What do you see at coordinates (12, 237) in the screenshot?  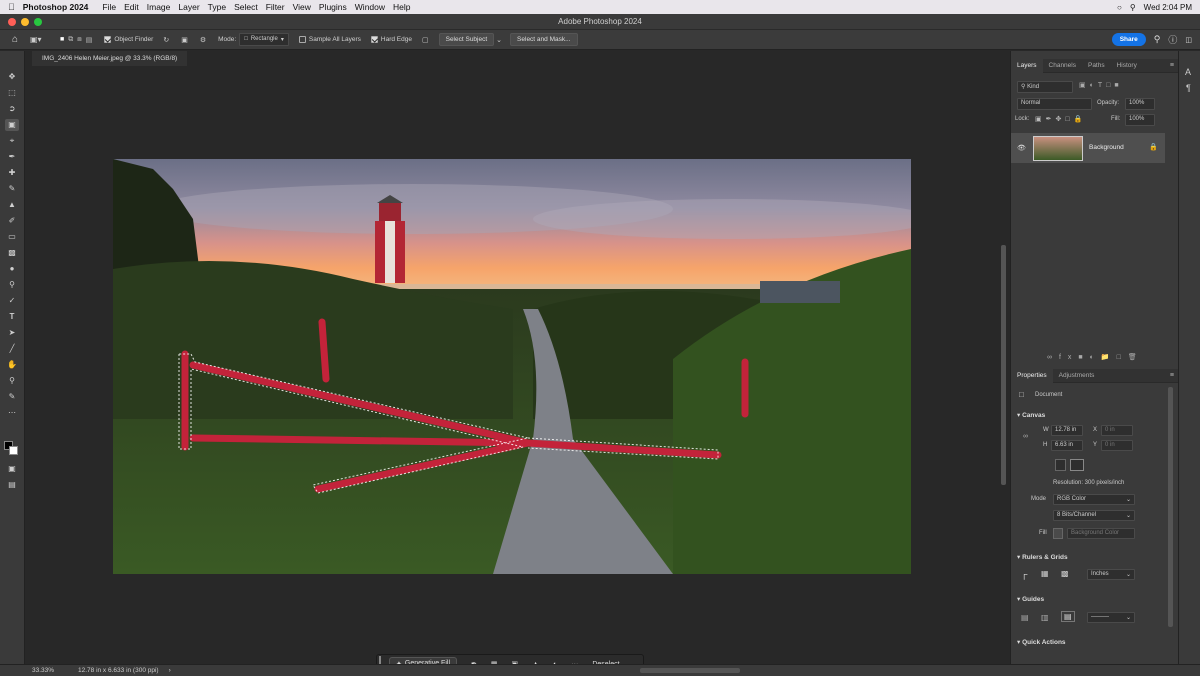 I see `eraser-tool-icon: ▭` at bounding box center [12, 237].